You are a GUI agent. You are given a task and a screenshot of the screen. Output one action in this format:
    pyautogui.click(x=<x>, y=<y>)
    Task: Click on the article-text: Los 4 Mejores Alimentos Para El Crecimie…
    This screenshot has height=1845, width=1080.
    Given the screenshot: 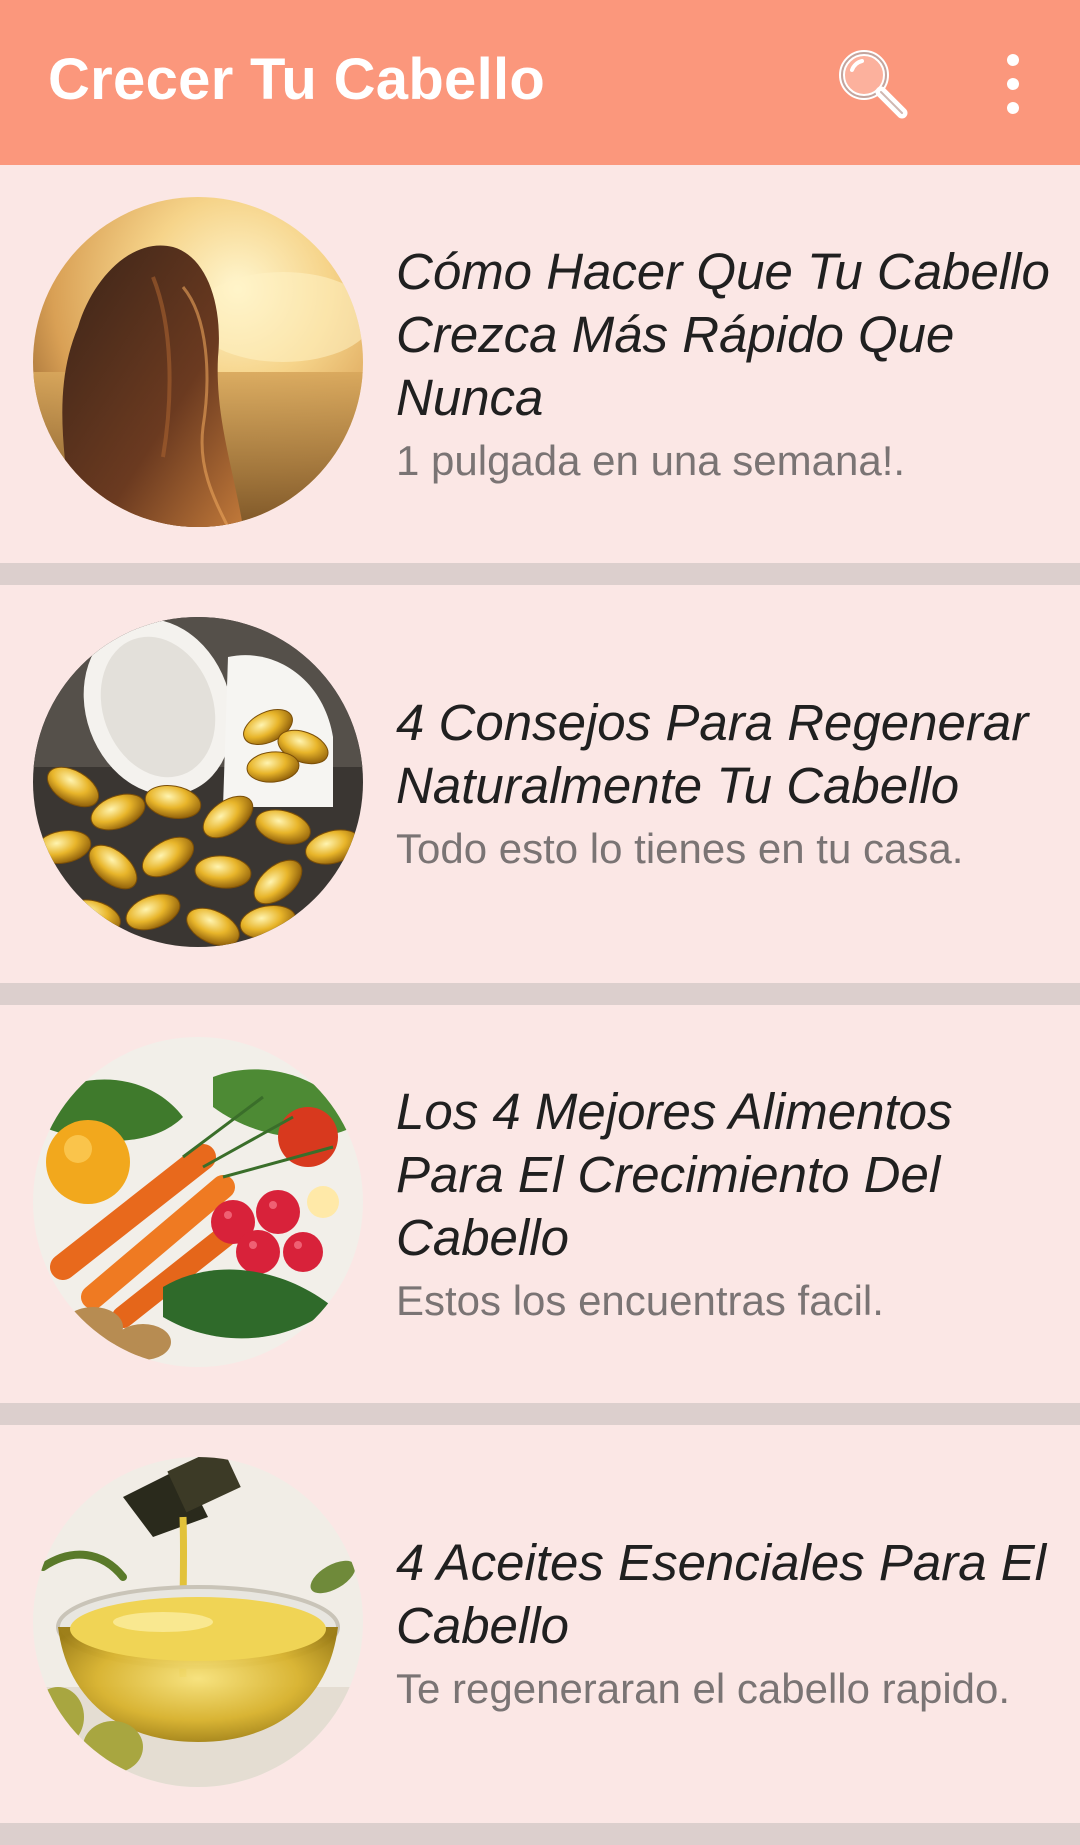 What is the action you would take?
    pyautogui.click(x=728, y=1204)
    